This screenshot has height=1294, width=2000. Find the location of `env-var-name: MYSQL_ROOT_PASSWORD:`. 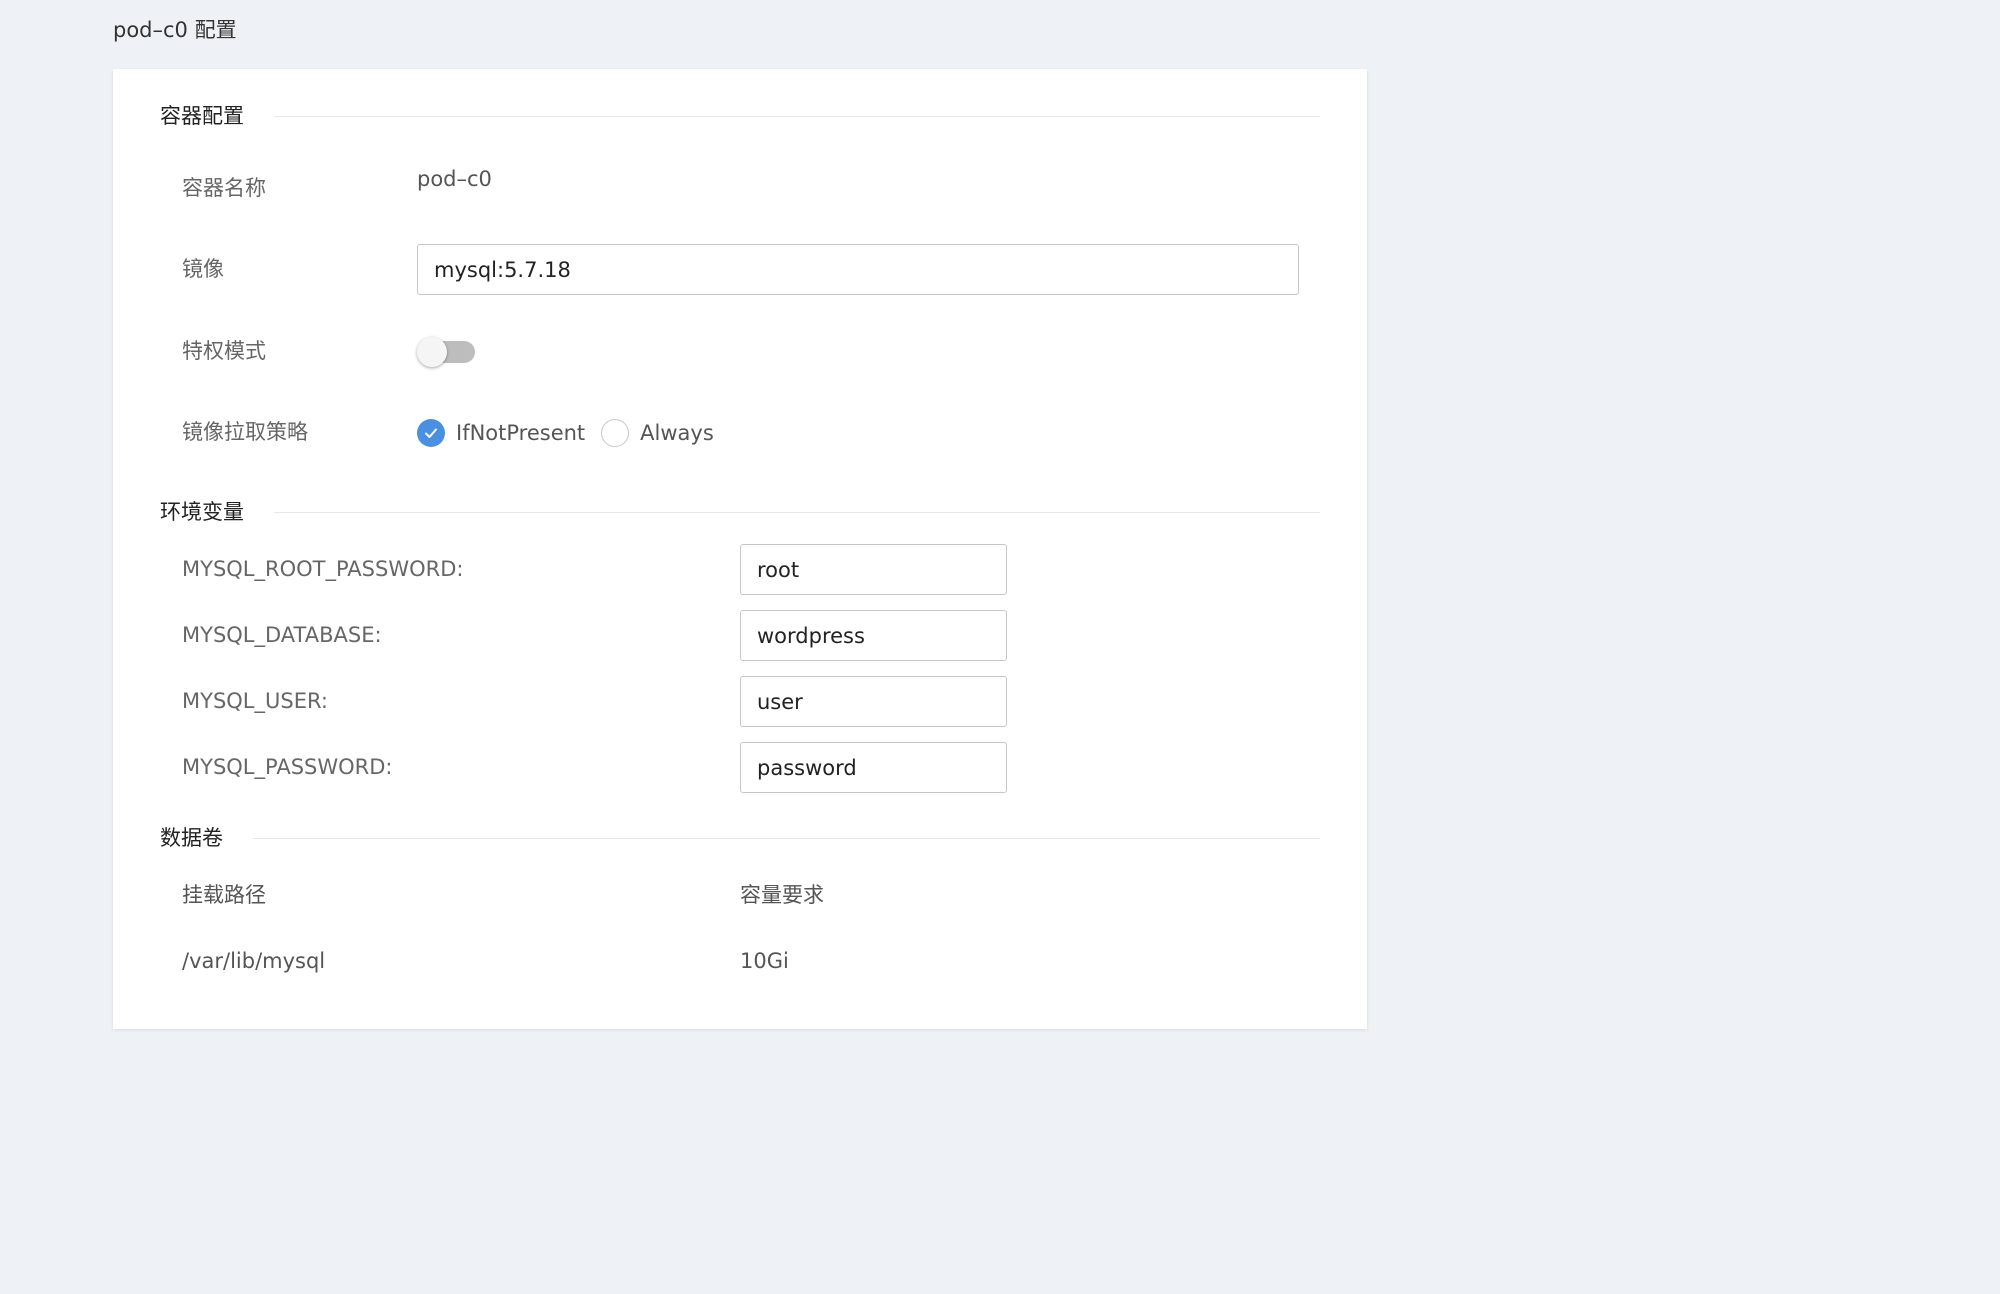

env-var-name: MYSQL_ROOT_PASSWORD: is located at coordinates (323, 569).